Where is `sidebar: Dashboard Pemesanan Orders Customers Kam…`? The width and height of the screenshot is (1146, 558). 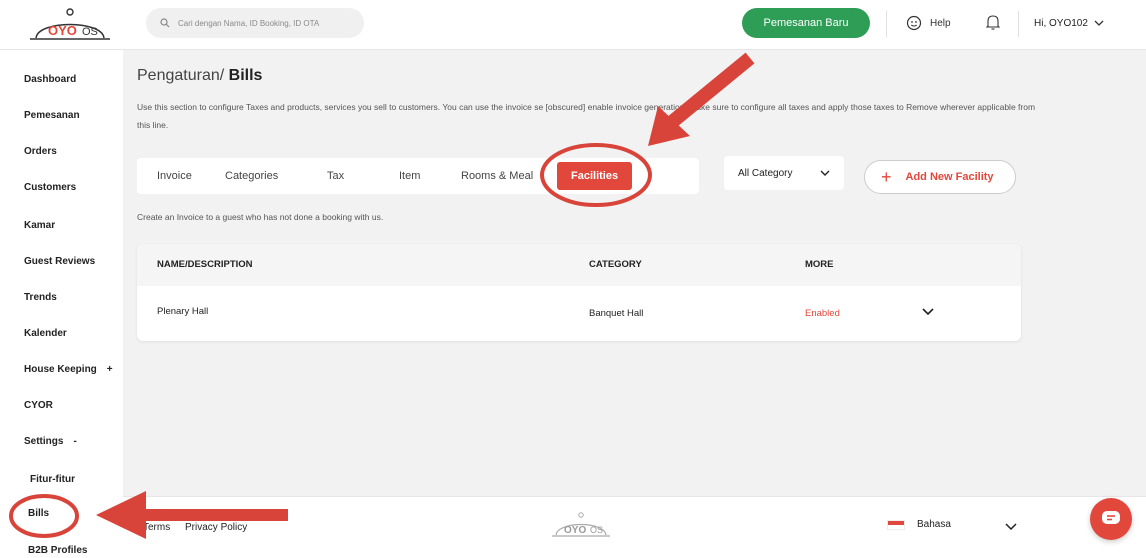
sidebar: Dashboard Pemesanan Orders Customers Kam… is located at coordinates (61, 304).